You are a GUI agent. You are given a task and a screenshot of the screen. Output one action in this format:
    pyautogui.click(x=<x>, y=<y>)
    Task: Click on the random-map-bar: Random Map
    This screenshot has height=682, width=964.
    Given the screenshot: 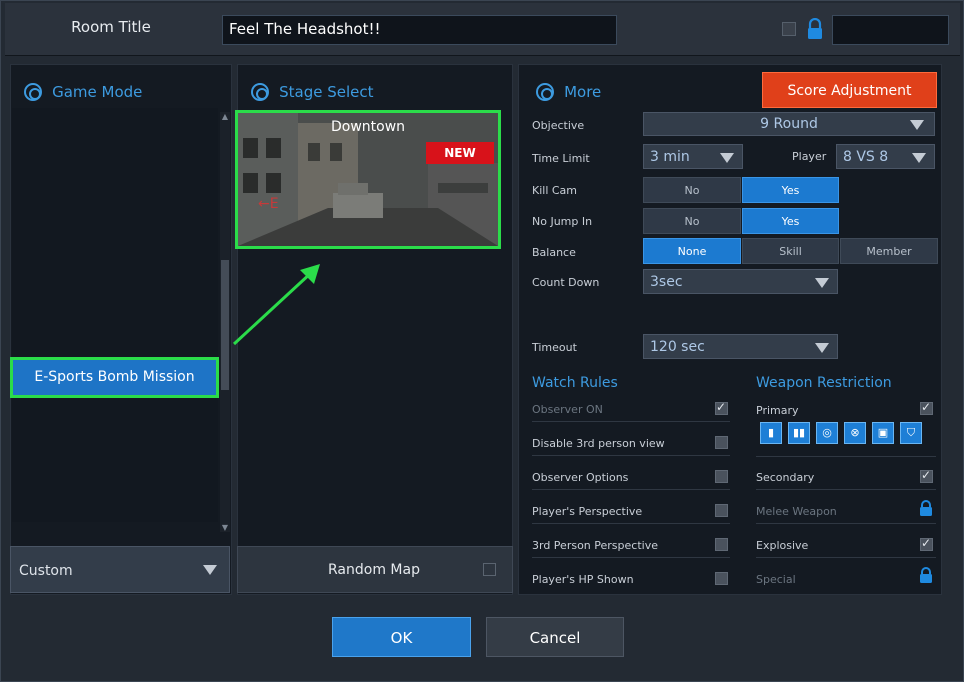 What is the action you would take?
    pyautogui.click(x=375, y=569)
    